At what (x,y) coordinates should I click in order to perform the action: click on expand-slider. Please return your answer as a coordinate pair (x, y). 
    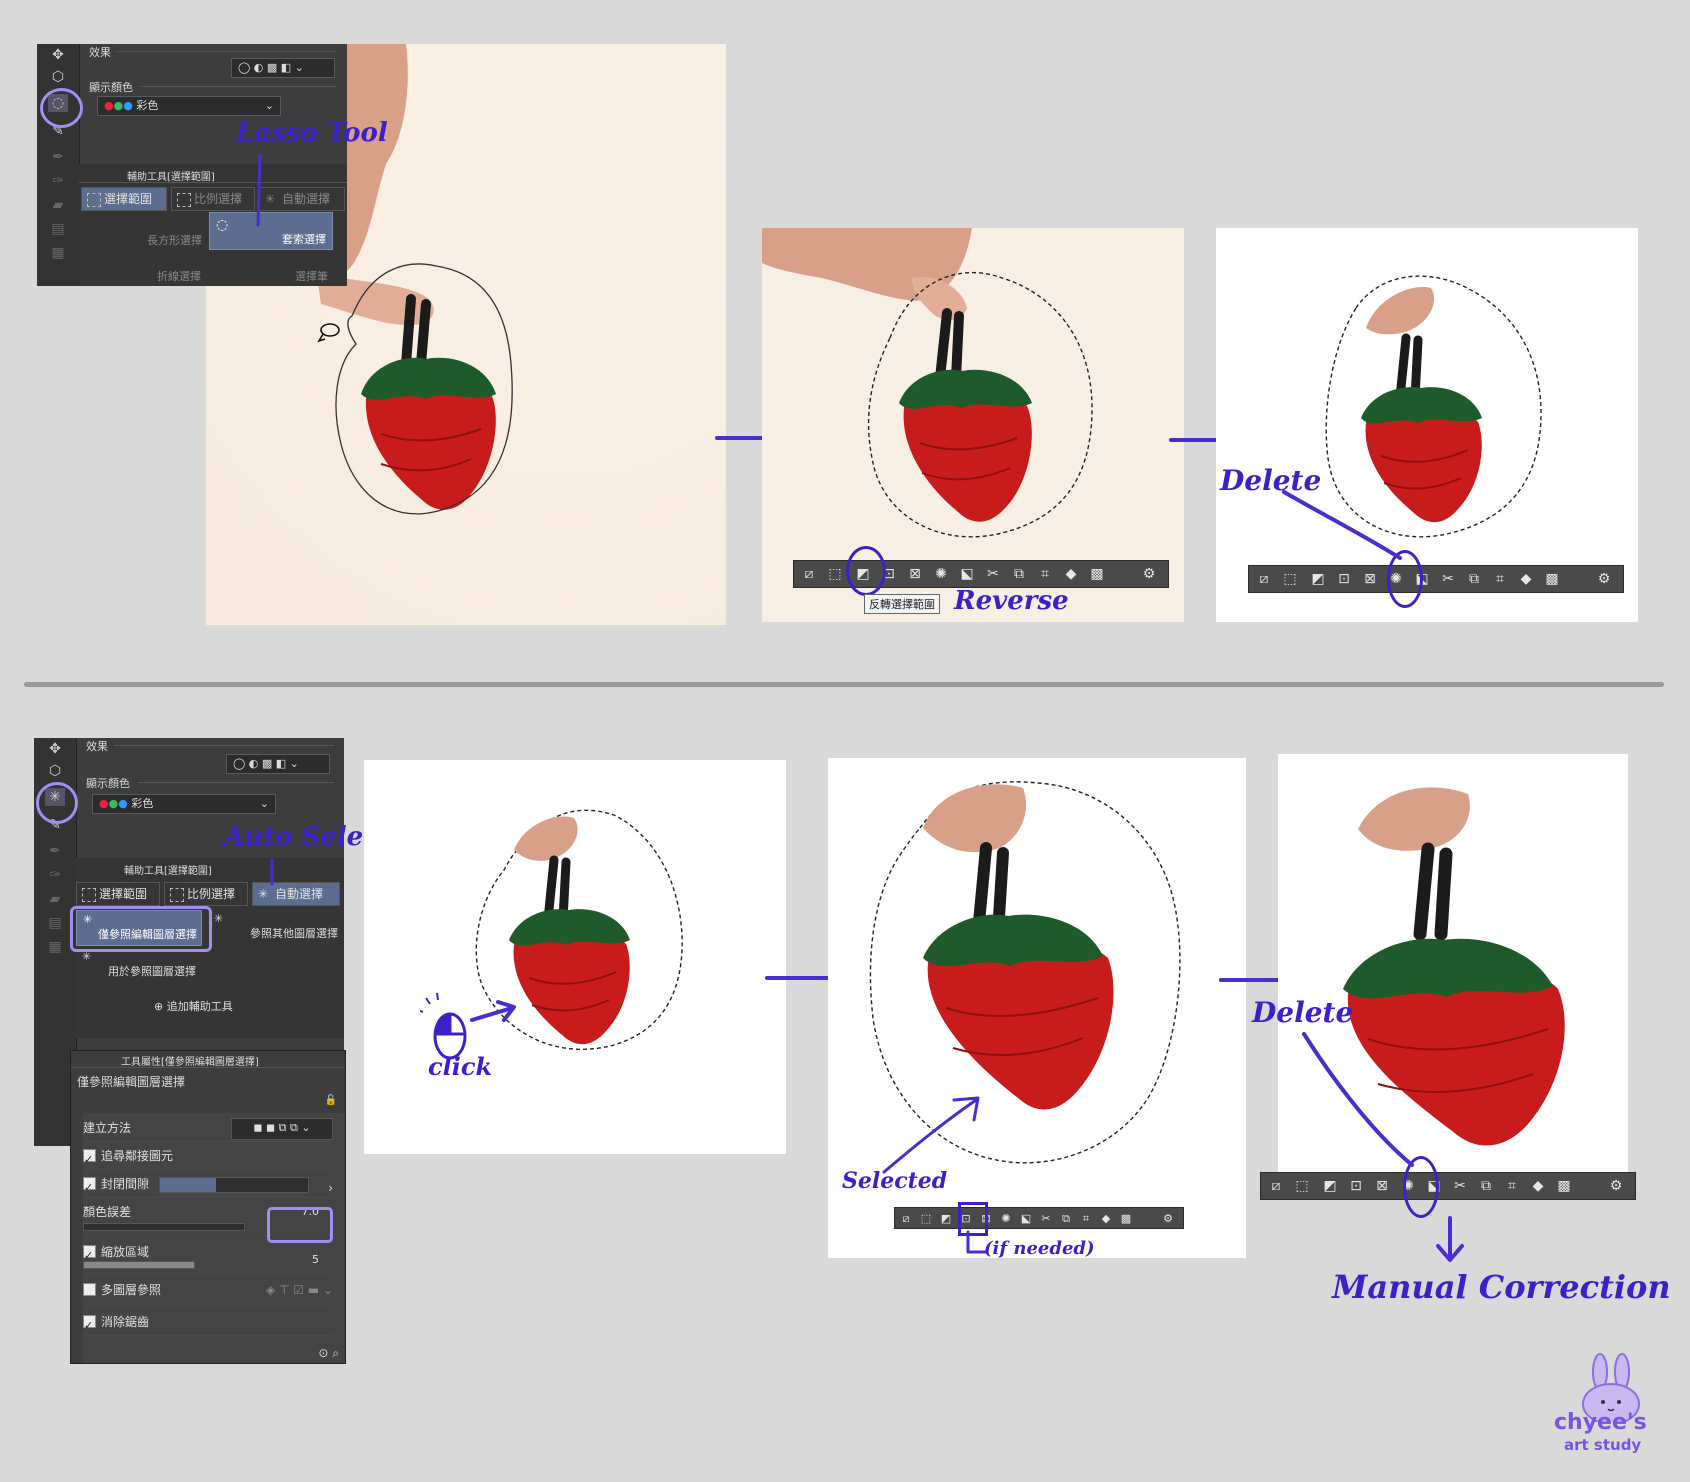
    Looking at the image, I should click on (139, 1265).